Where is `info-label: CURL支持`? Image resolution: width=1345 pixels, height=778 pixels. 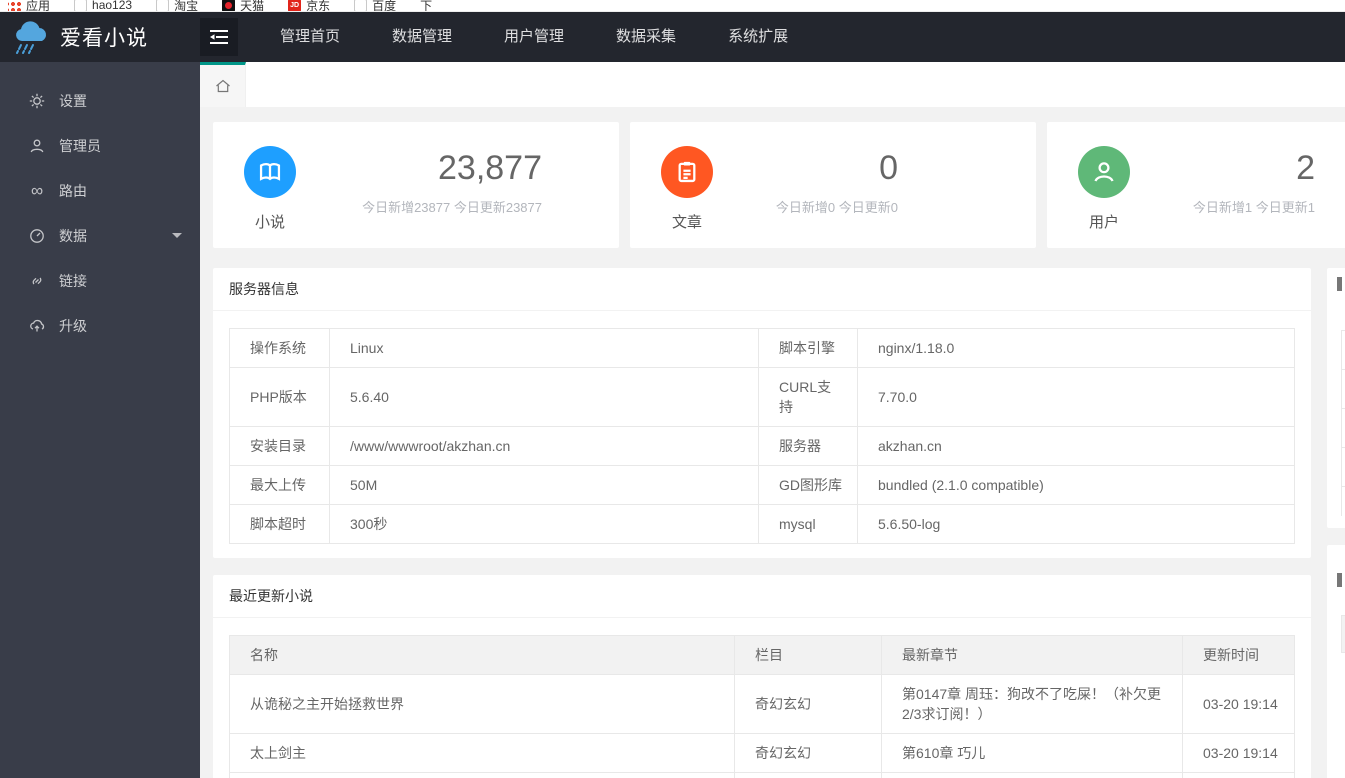
info-label: CURL支持 is located at coordinates (808, 397).